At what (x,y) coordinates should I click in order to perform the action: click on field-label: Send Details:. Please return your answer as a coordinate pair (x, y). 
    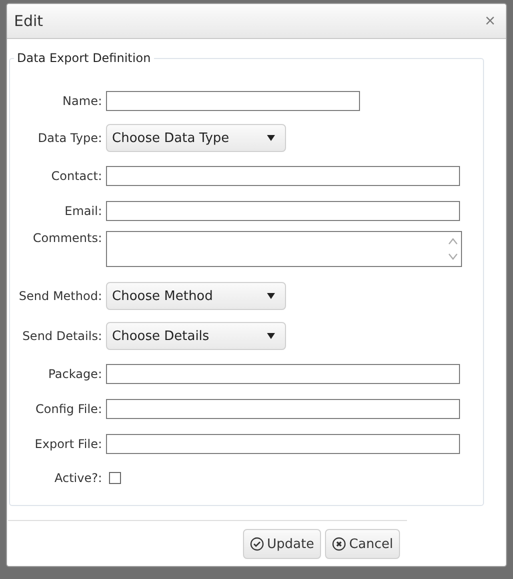
    Looking at the image, I should click on (61, 336).